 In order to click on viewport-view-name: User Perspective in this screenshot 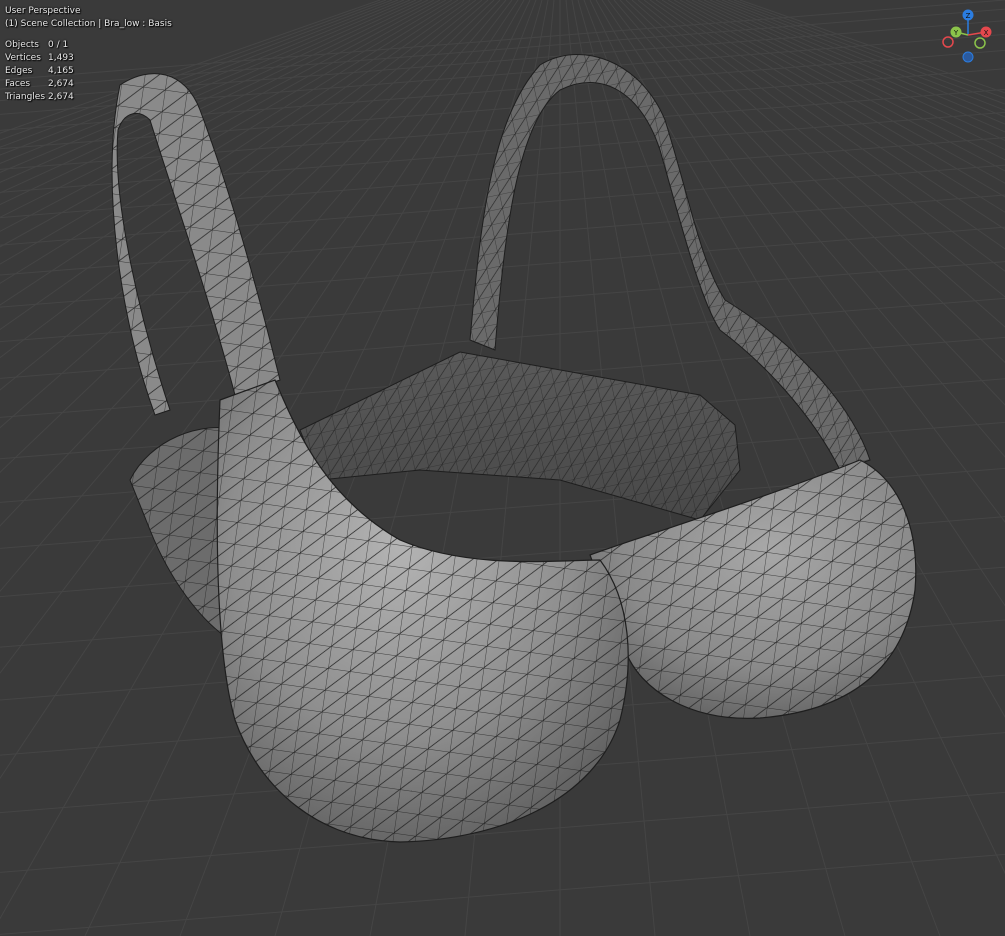, I will do `click(43, 11)`.